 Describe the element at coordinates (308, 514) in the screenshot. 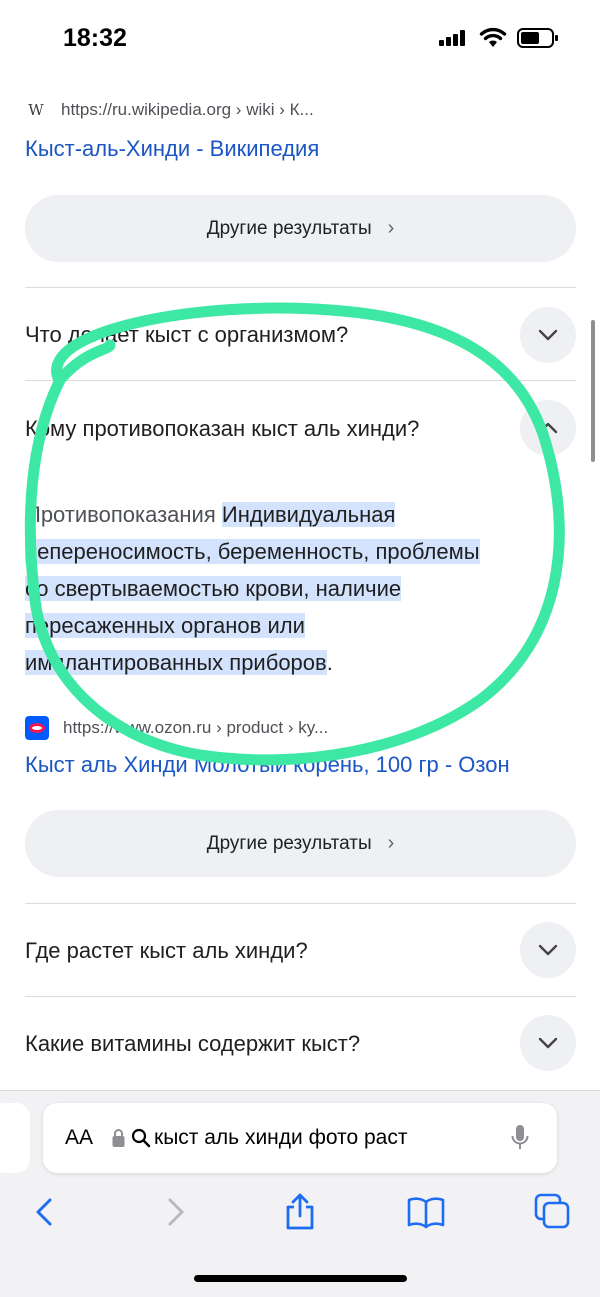

I see `highlighted-answer: Индивидуальная` at that location.